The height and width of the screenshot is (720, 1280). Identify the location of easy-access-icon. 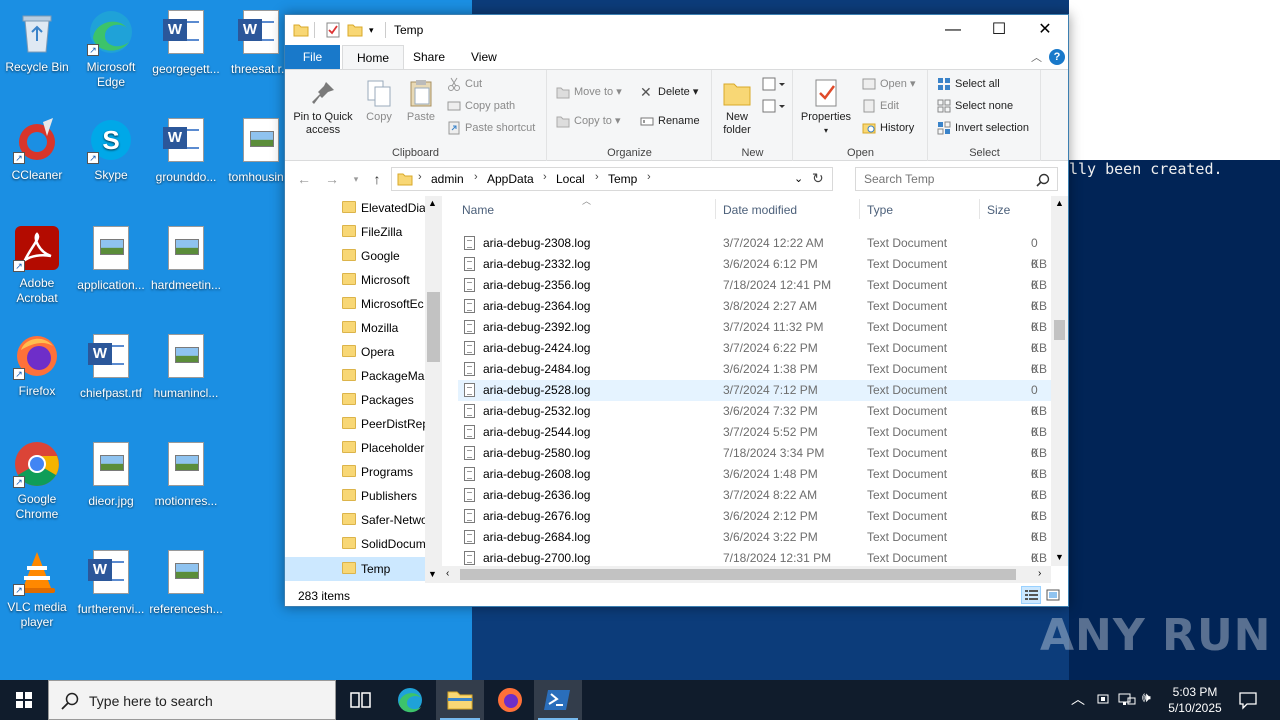
(773, 107).